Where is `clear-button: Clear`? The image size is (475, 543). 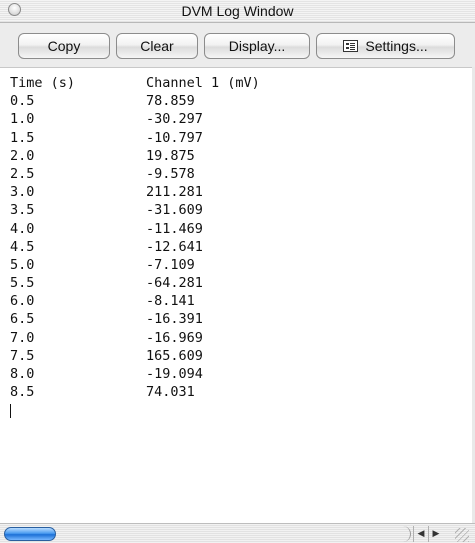 clear-button: Clear is located at coordinates (157, 46).